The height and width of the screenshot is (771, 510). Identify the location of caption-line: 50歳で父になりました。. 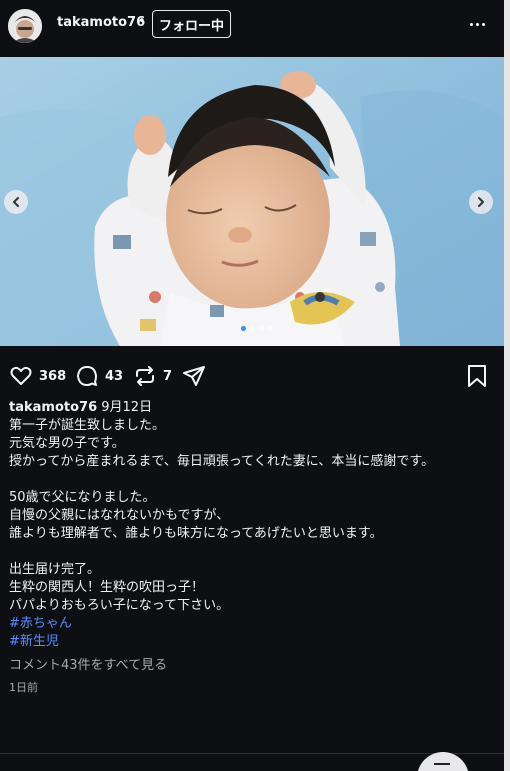
(82, 497).